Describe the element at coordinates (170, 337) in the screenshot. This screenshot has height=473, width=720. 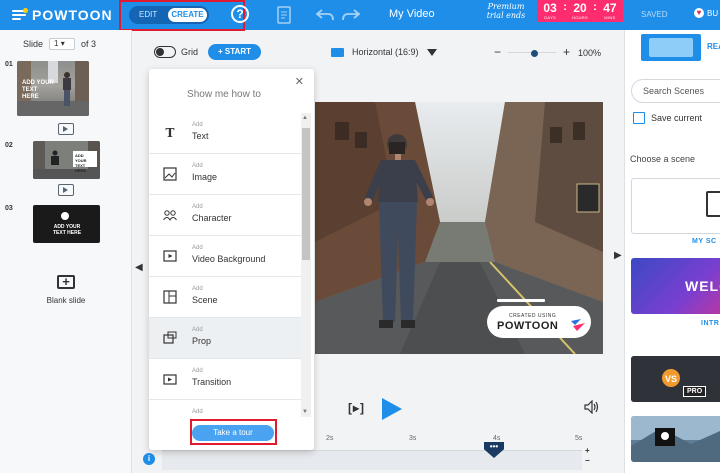
I see `prop-icon` at that location.